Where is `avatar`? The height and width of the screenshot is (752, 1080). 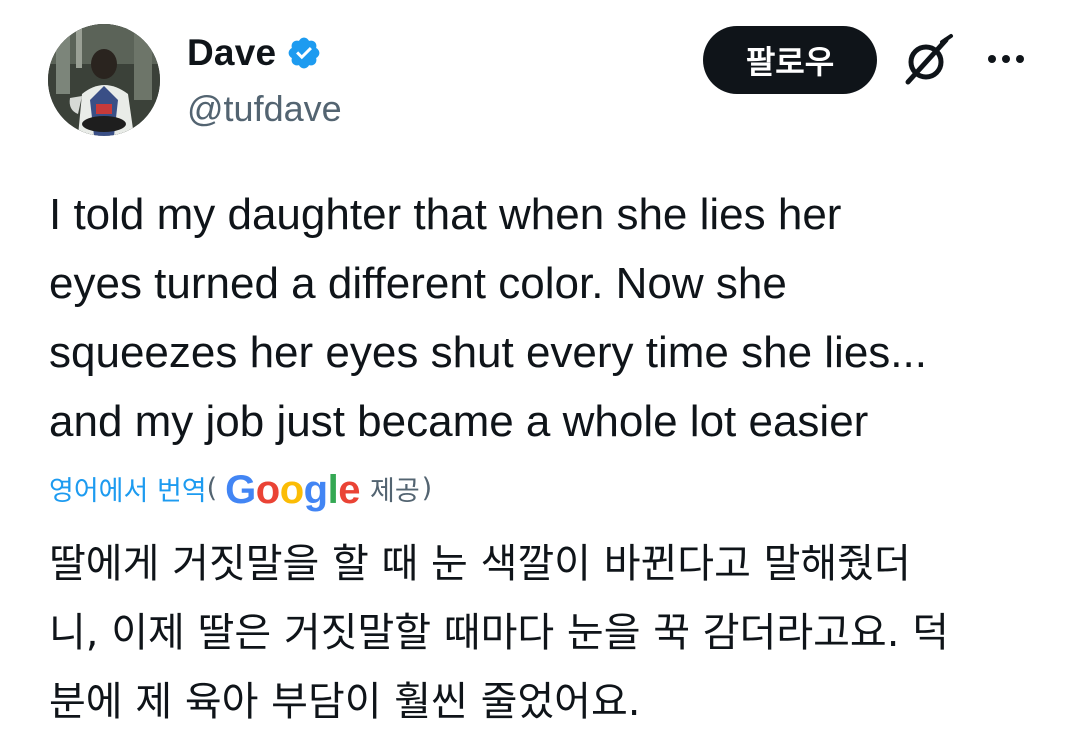
avatar is located at coordinates (104, 80).